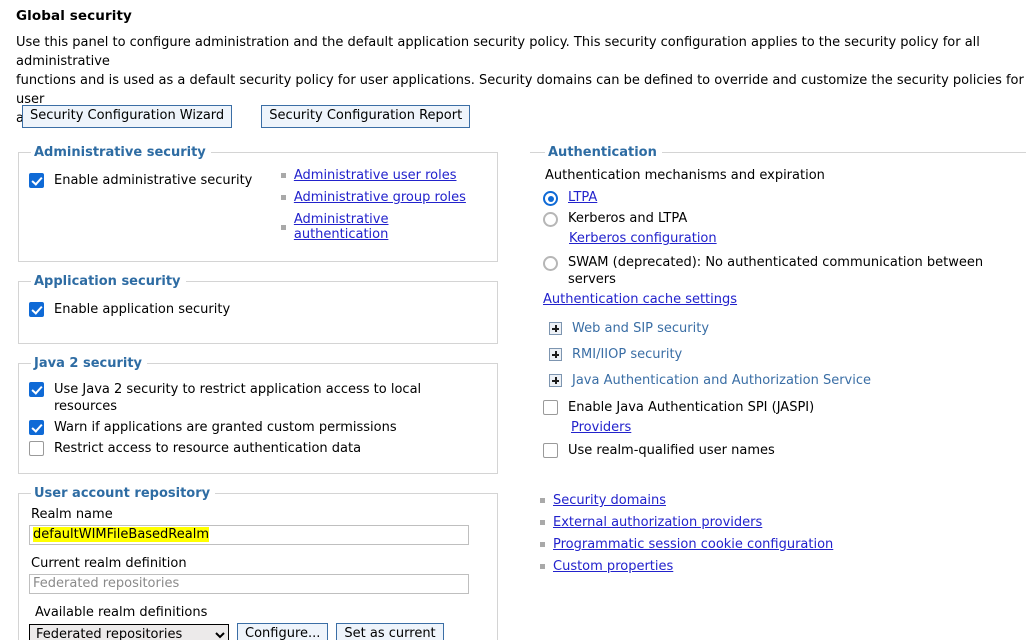 The image size is (1026, 640). Describe the element at coordinates (671, 450) in the screenshot. I see `realm-qualified-names-label: Use realm-qualified user names` at that location.